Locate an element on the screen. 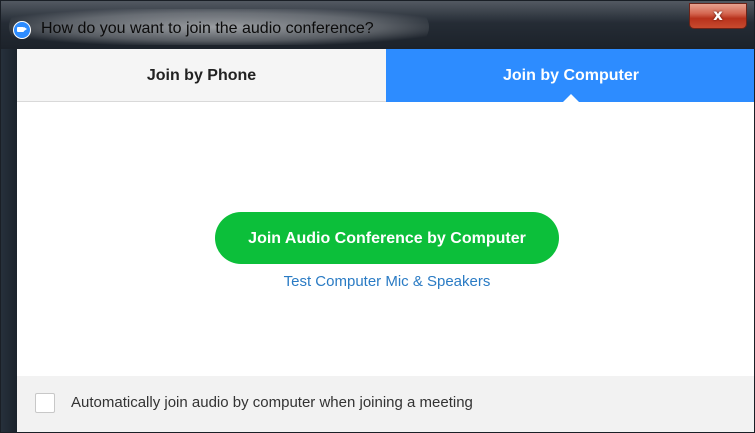 The height and width of the screenshot is (433, 755). tab-bar: Join by Phone Join by Computer is located at coordinates (385, 76).